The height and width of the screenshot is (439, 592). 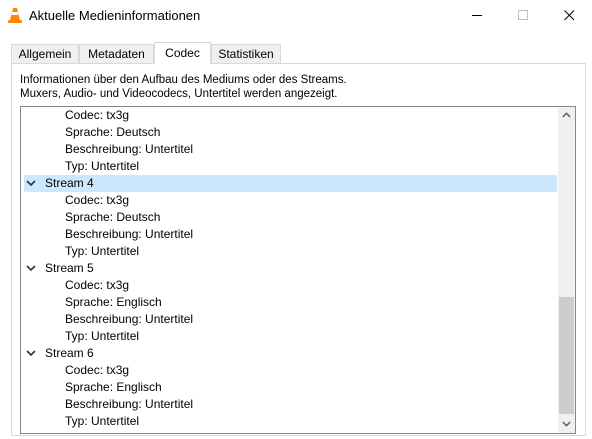 What do you see at coordinates (45, 53) in the screenshot?
I see `tab-allgemein: Allgemein` at bounding box center [45, 53].